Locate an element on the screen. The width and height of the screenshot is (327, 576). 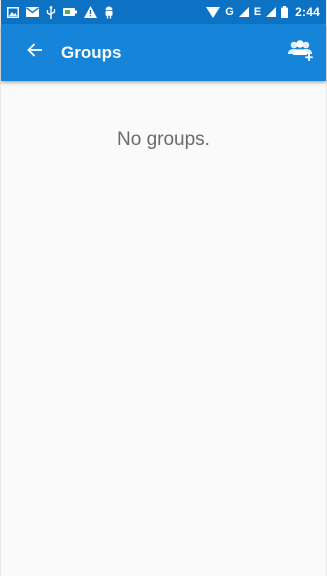
signal-icon is located at coordinates (243, 12).